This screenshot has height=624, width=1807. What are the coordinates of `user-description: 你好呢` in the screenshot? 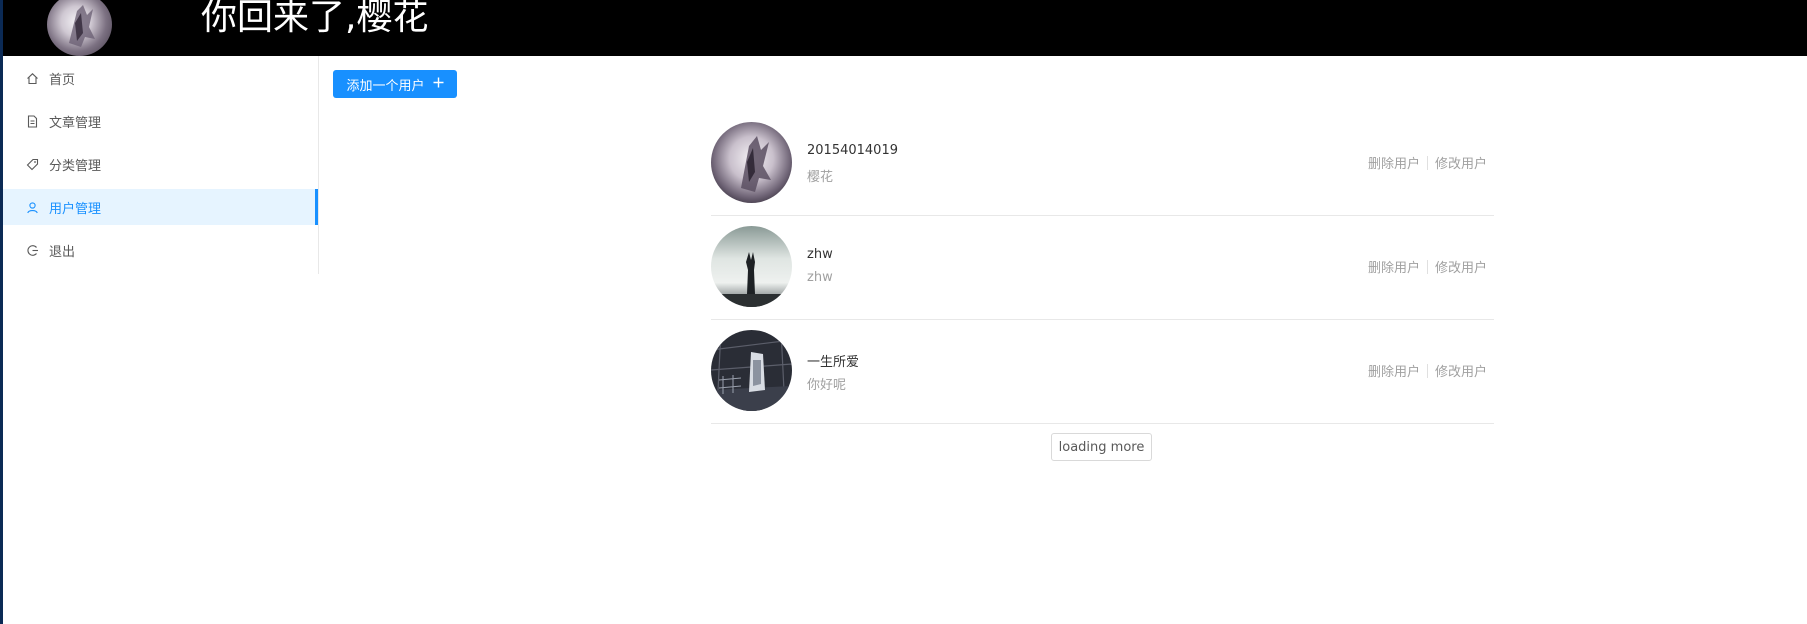 It's located at (827, 385).